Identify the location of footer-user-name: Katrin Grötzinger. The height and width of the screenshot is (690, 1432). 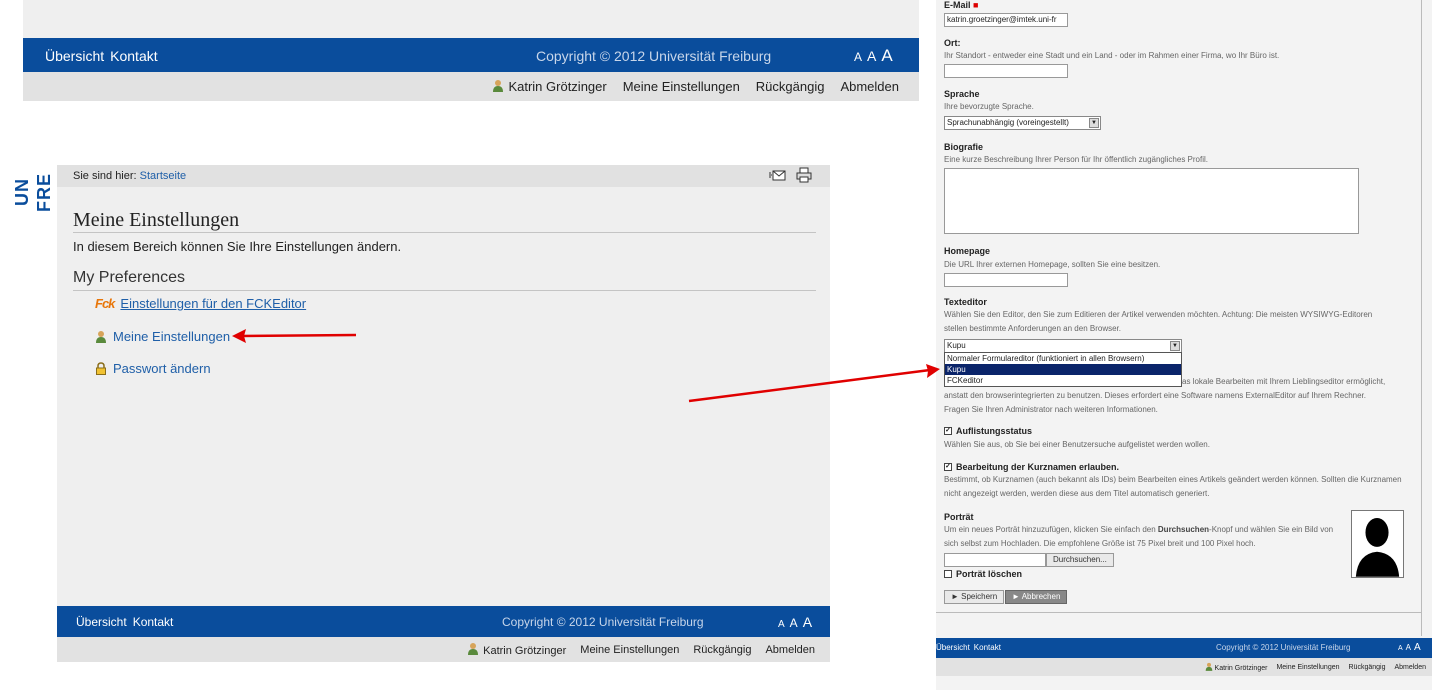
(525, 651).